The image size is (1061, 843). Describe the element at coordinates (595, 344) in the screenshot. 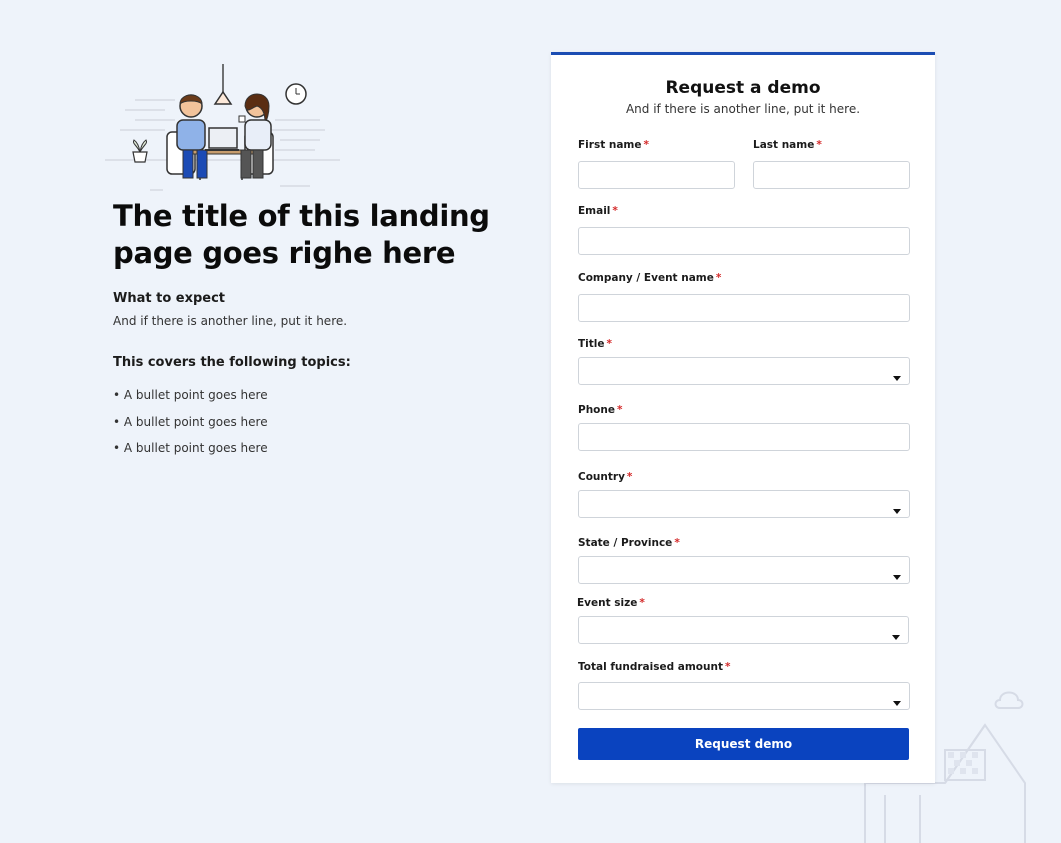

I see `title-label: Title *` at that location.